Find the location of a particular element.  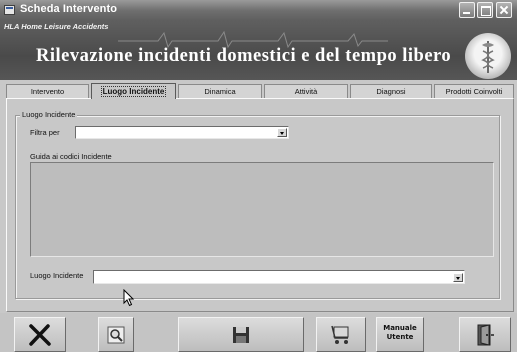

manual-label-line1: Manuale is located at coordinates (400, 328).